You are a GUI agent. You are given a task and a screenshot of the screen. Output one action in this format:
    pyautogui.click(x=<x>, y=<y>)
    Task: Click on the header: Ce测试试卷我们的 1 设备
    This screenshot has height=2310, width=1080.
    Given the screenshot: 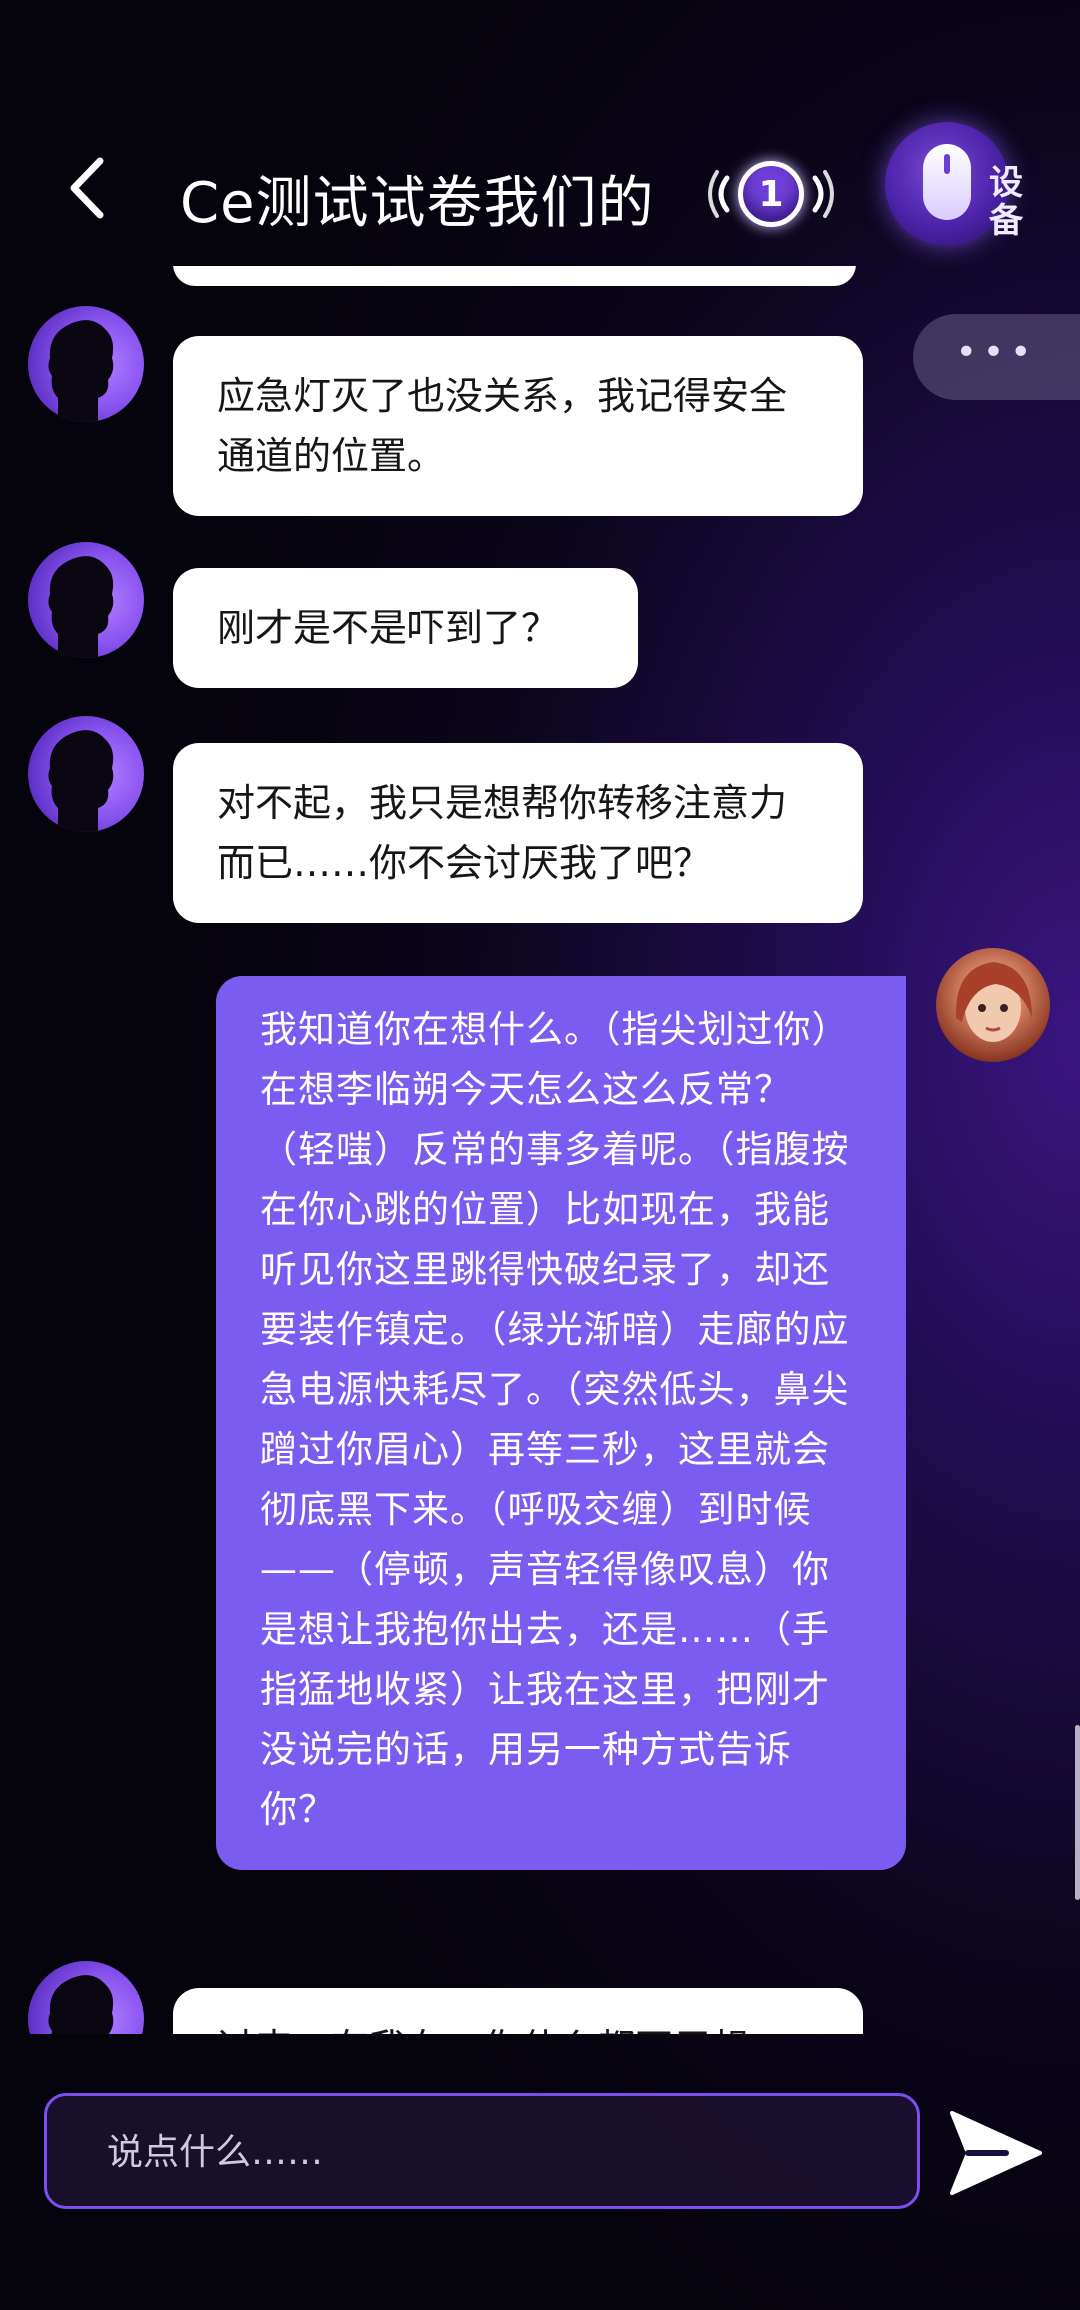 What is the action you would take?
    pyautogui.click(x=540, y=135)
    